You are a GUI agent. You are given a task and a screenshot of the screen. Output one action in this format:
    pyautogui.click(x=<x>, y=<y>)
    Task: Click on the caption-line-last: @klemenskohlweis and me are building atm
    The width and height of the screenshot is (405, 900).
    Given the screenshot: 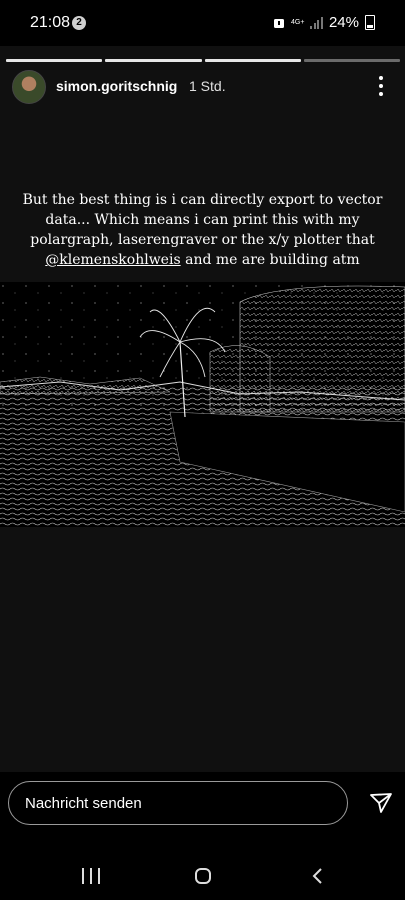 What is the action you would take?
    pyautogui.click(x=202, y=260)
    